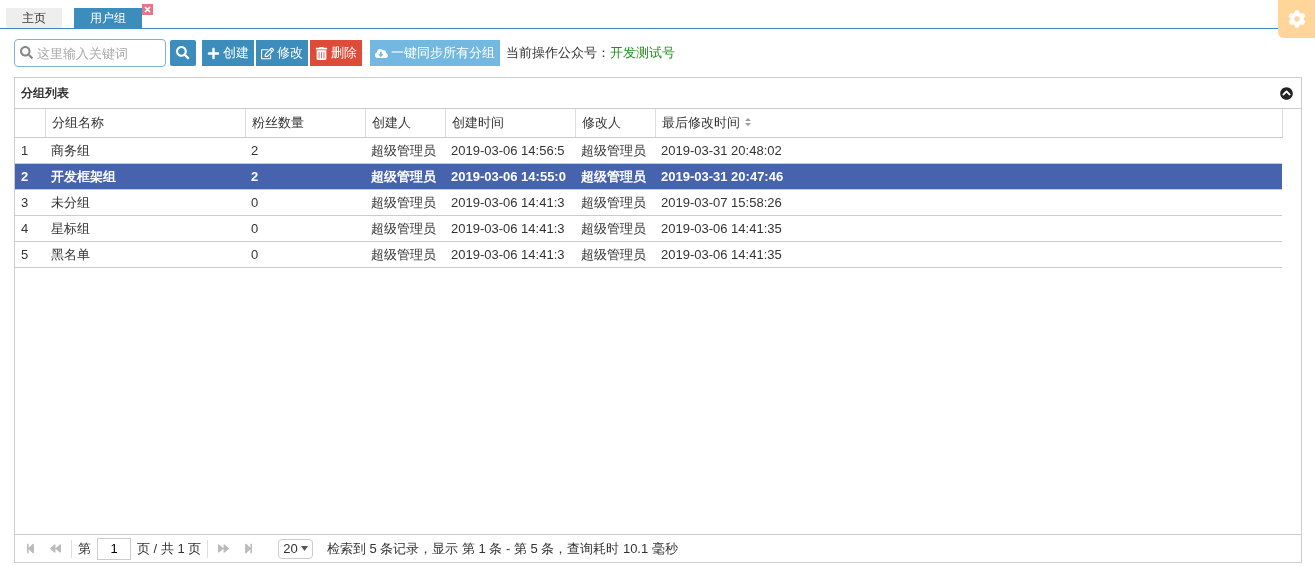 Image resolution: width=1315 pixels, height=567 pixels. Describe the element at coordinates (304, 548) in the screenshot. I see `caret-icon` at that location.